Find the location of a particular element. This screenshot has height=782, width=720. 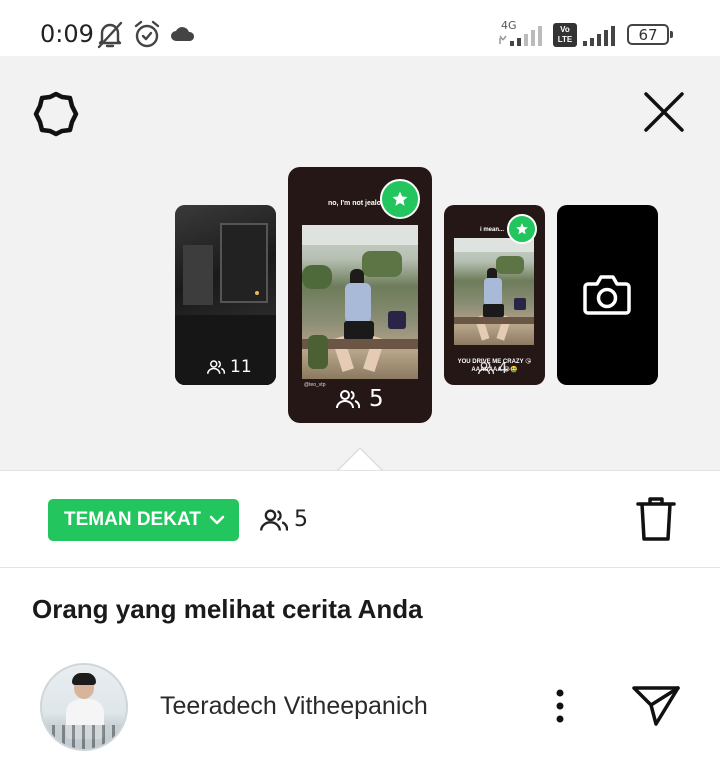

delete-story-button is located at coordinates (656, 519).